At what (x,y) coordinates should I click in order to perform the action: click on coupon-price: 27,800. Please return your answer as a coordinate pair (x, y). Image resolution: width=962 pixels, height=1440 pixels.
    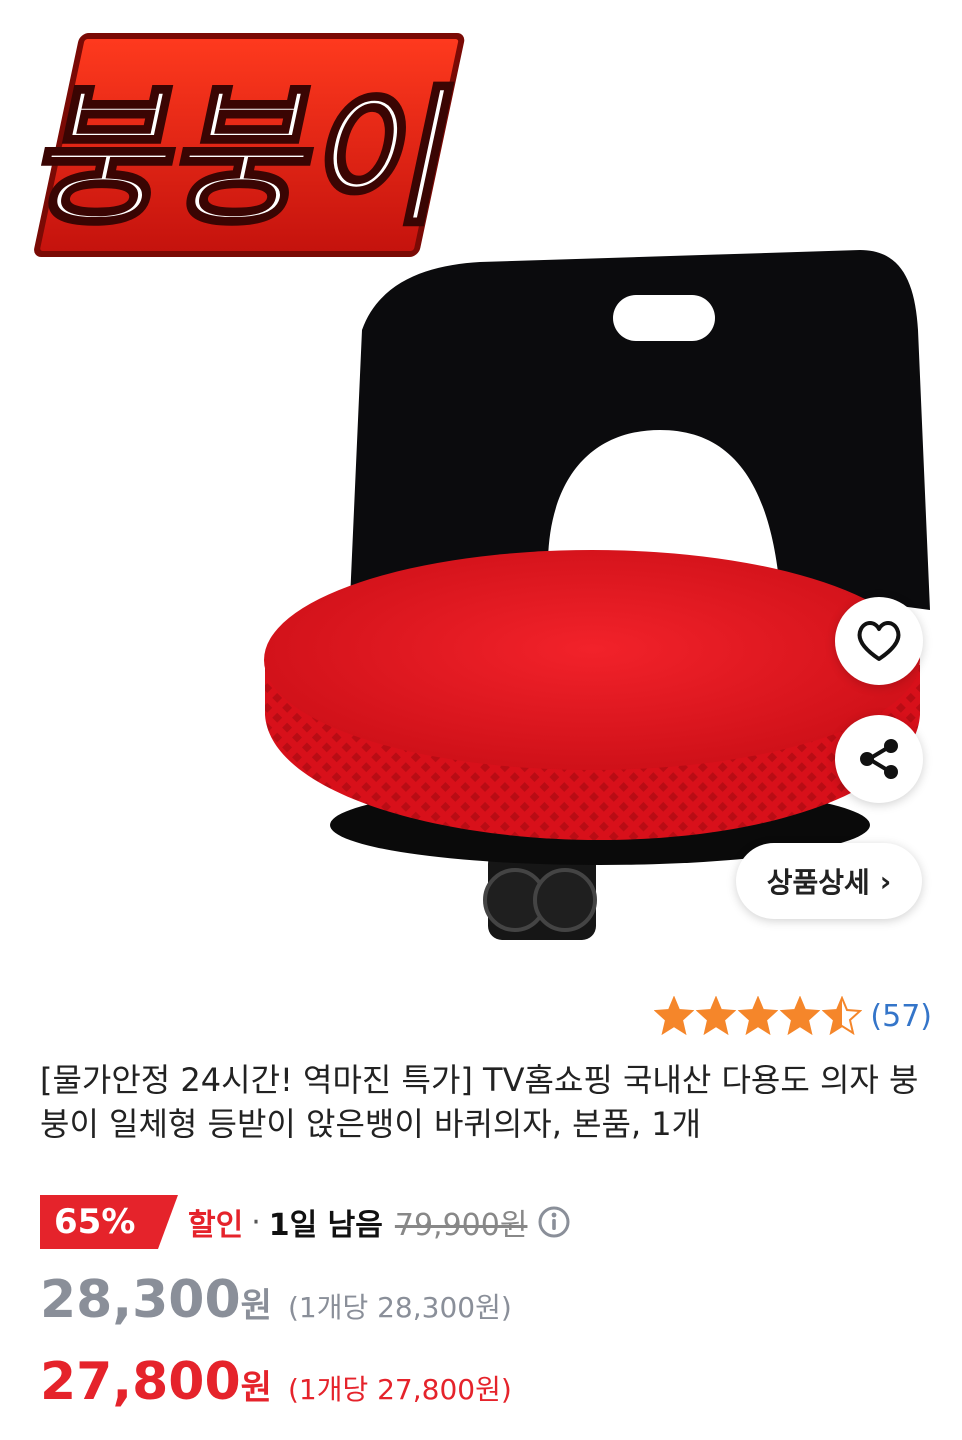
    Looking at the image, I should click on (140, 1382).